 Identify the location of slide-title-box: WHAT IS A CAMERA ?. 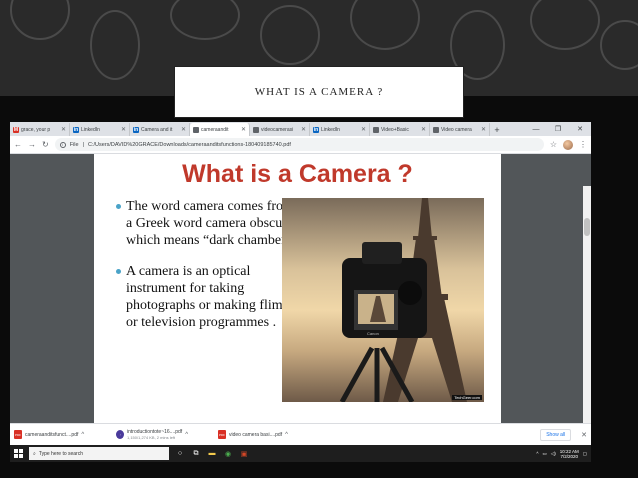
(319, 92).